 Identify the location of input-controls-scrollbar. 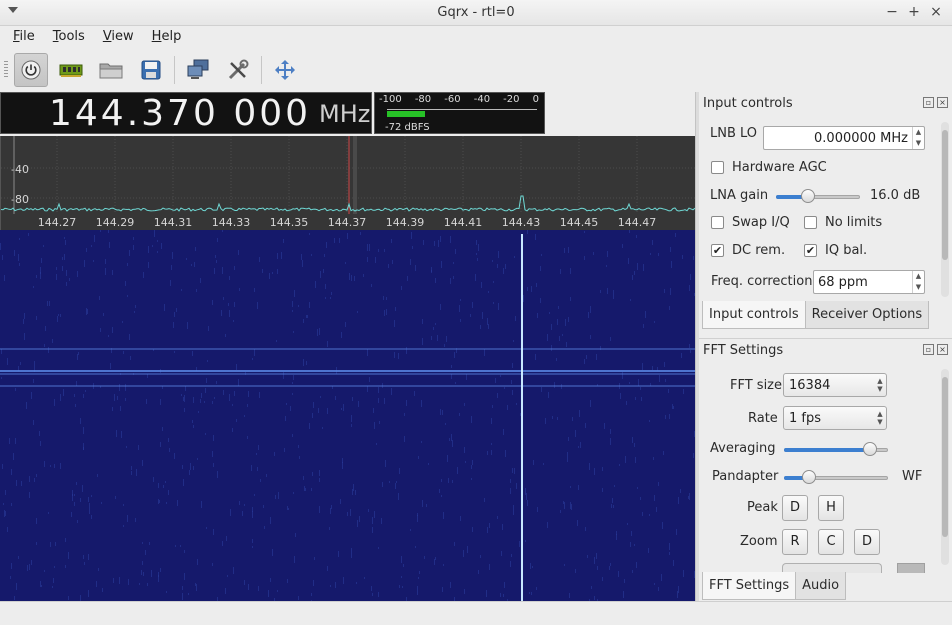
(945, 209).